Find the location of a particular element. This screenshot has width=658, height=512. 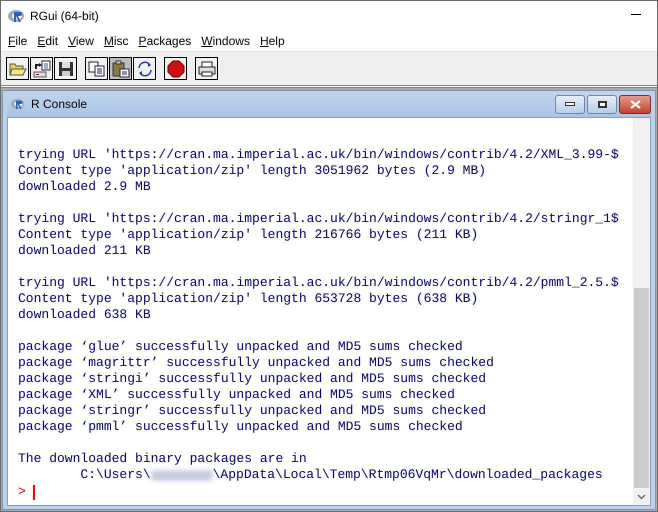

menu-item: View is located at coordinates (81, 41).